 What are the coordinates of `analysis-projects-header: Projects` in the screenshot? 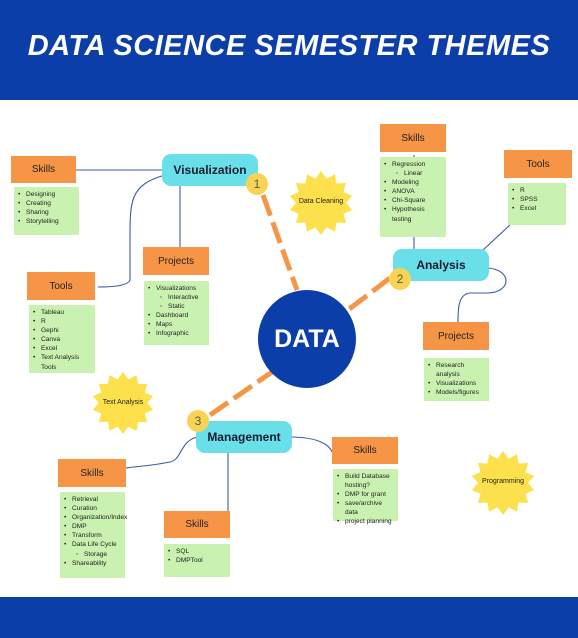 It's located at (456, 336).